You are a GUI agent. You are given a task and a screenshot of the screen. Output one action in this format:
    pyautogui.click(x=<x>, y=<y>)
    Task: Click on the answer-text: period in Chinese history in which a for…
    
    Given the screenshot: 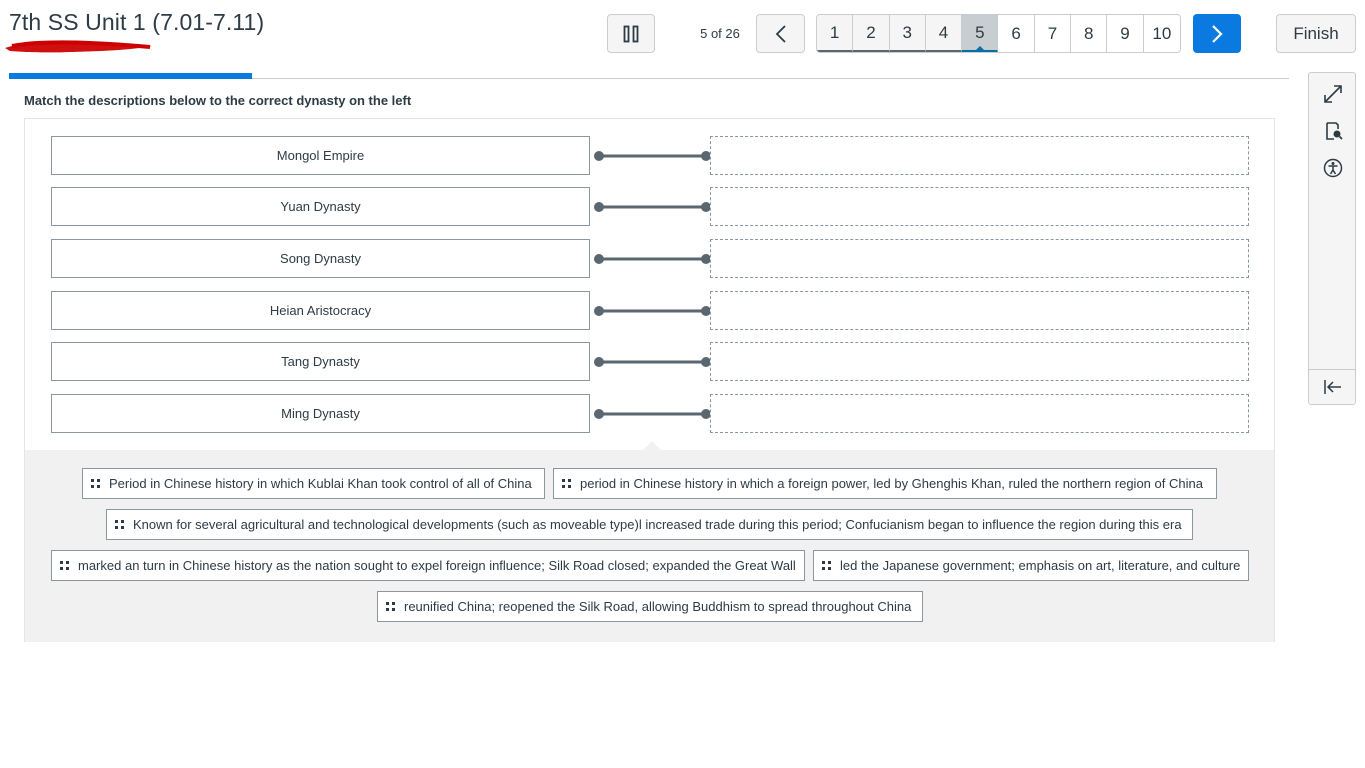 What is the action you would take?
    pyautogui.click(x=891, y=483)
    